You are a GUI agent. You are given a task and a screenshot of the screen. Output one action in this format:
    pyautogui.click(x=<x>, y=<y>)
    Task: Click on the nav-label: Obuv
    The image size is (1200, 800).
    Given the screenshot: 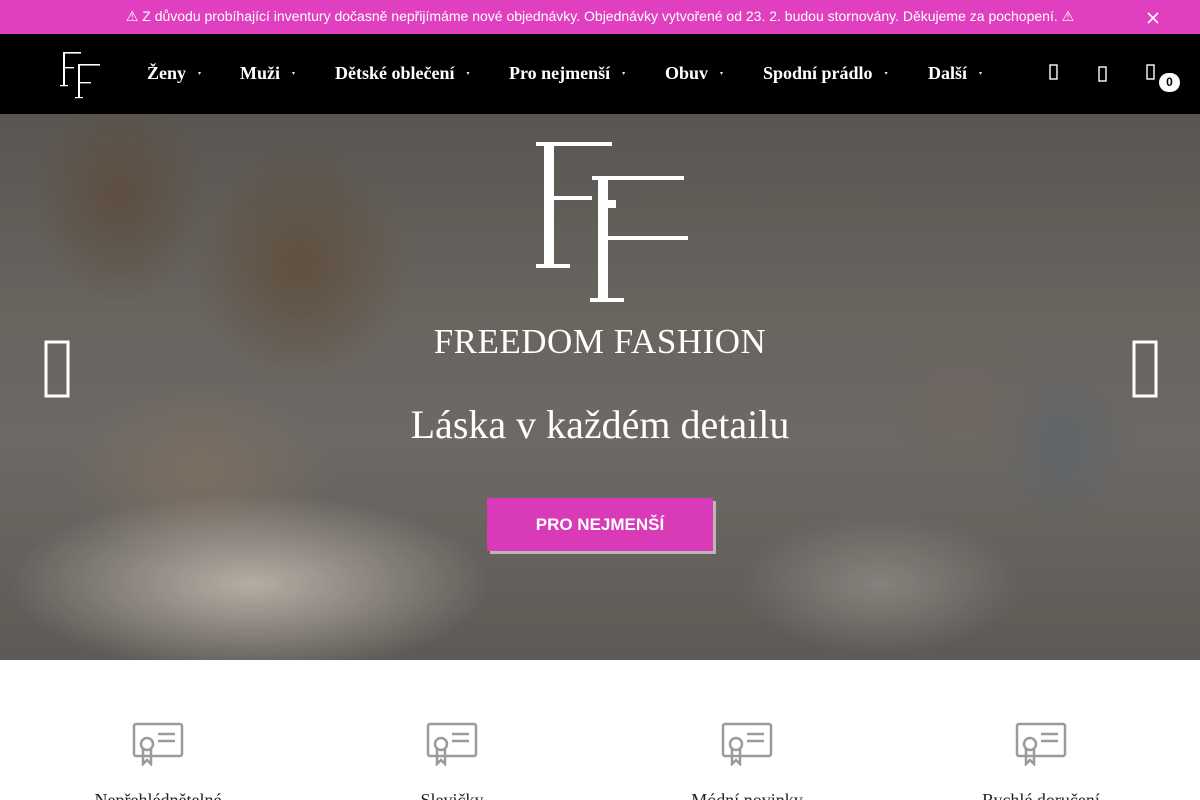 What is the action you would take?
    pyautogui.click(x=687, y=73)
    